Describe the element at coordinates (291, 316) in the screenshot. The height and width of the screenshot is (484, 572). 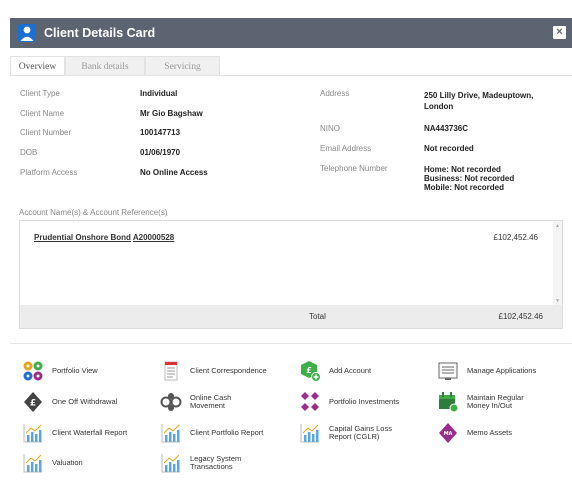
I see `total-row: Total £102,452.46` at that location.